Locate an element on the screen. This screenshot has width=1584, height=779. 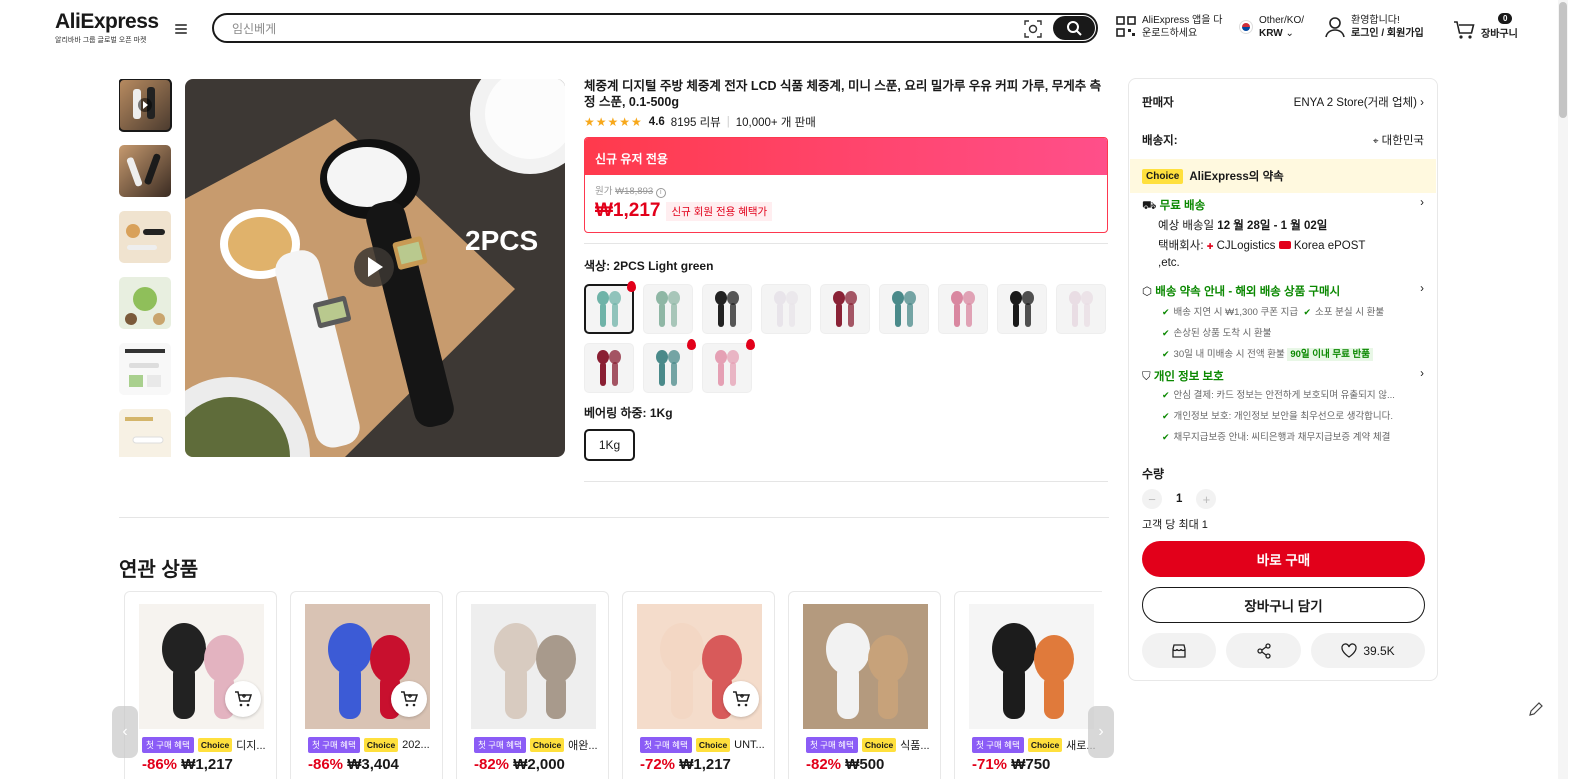
related-product-card: 첫 구매 혜택 Choice 애완... -82% ₩2,000 is located at coordinates (532, 685).